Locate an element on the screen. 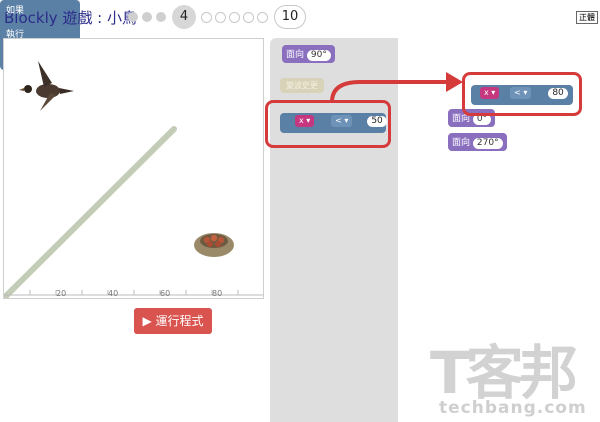 Image resolution: width=600 pixels, height=422 pixels. run-button-label: 運行程式 is located at coordinates (179, 321).